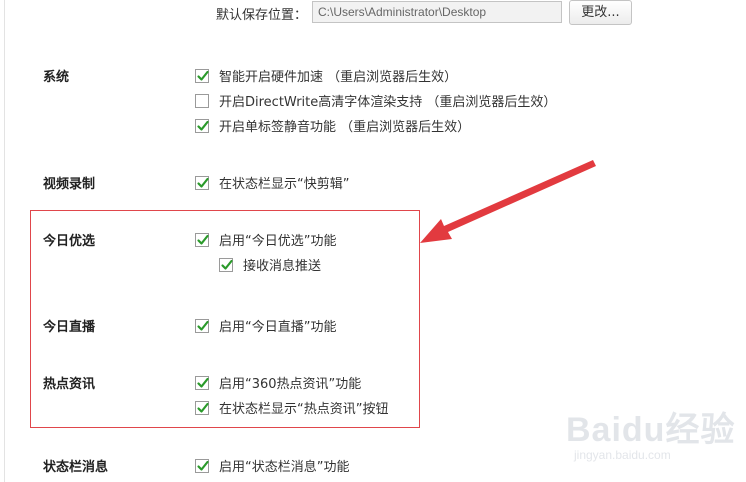 The image size is (746, 482). What do you see at coordinates (651, 430) in the screenshot?
I see `watermark-brand: Baidu经验` at bounding box center [651, 430].